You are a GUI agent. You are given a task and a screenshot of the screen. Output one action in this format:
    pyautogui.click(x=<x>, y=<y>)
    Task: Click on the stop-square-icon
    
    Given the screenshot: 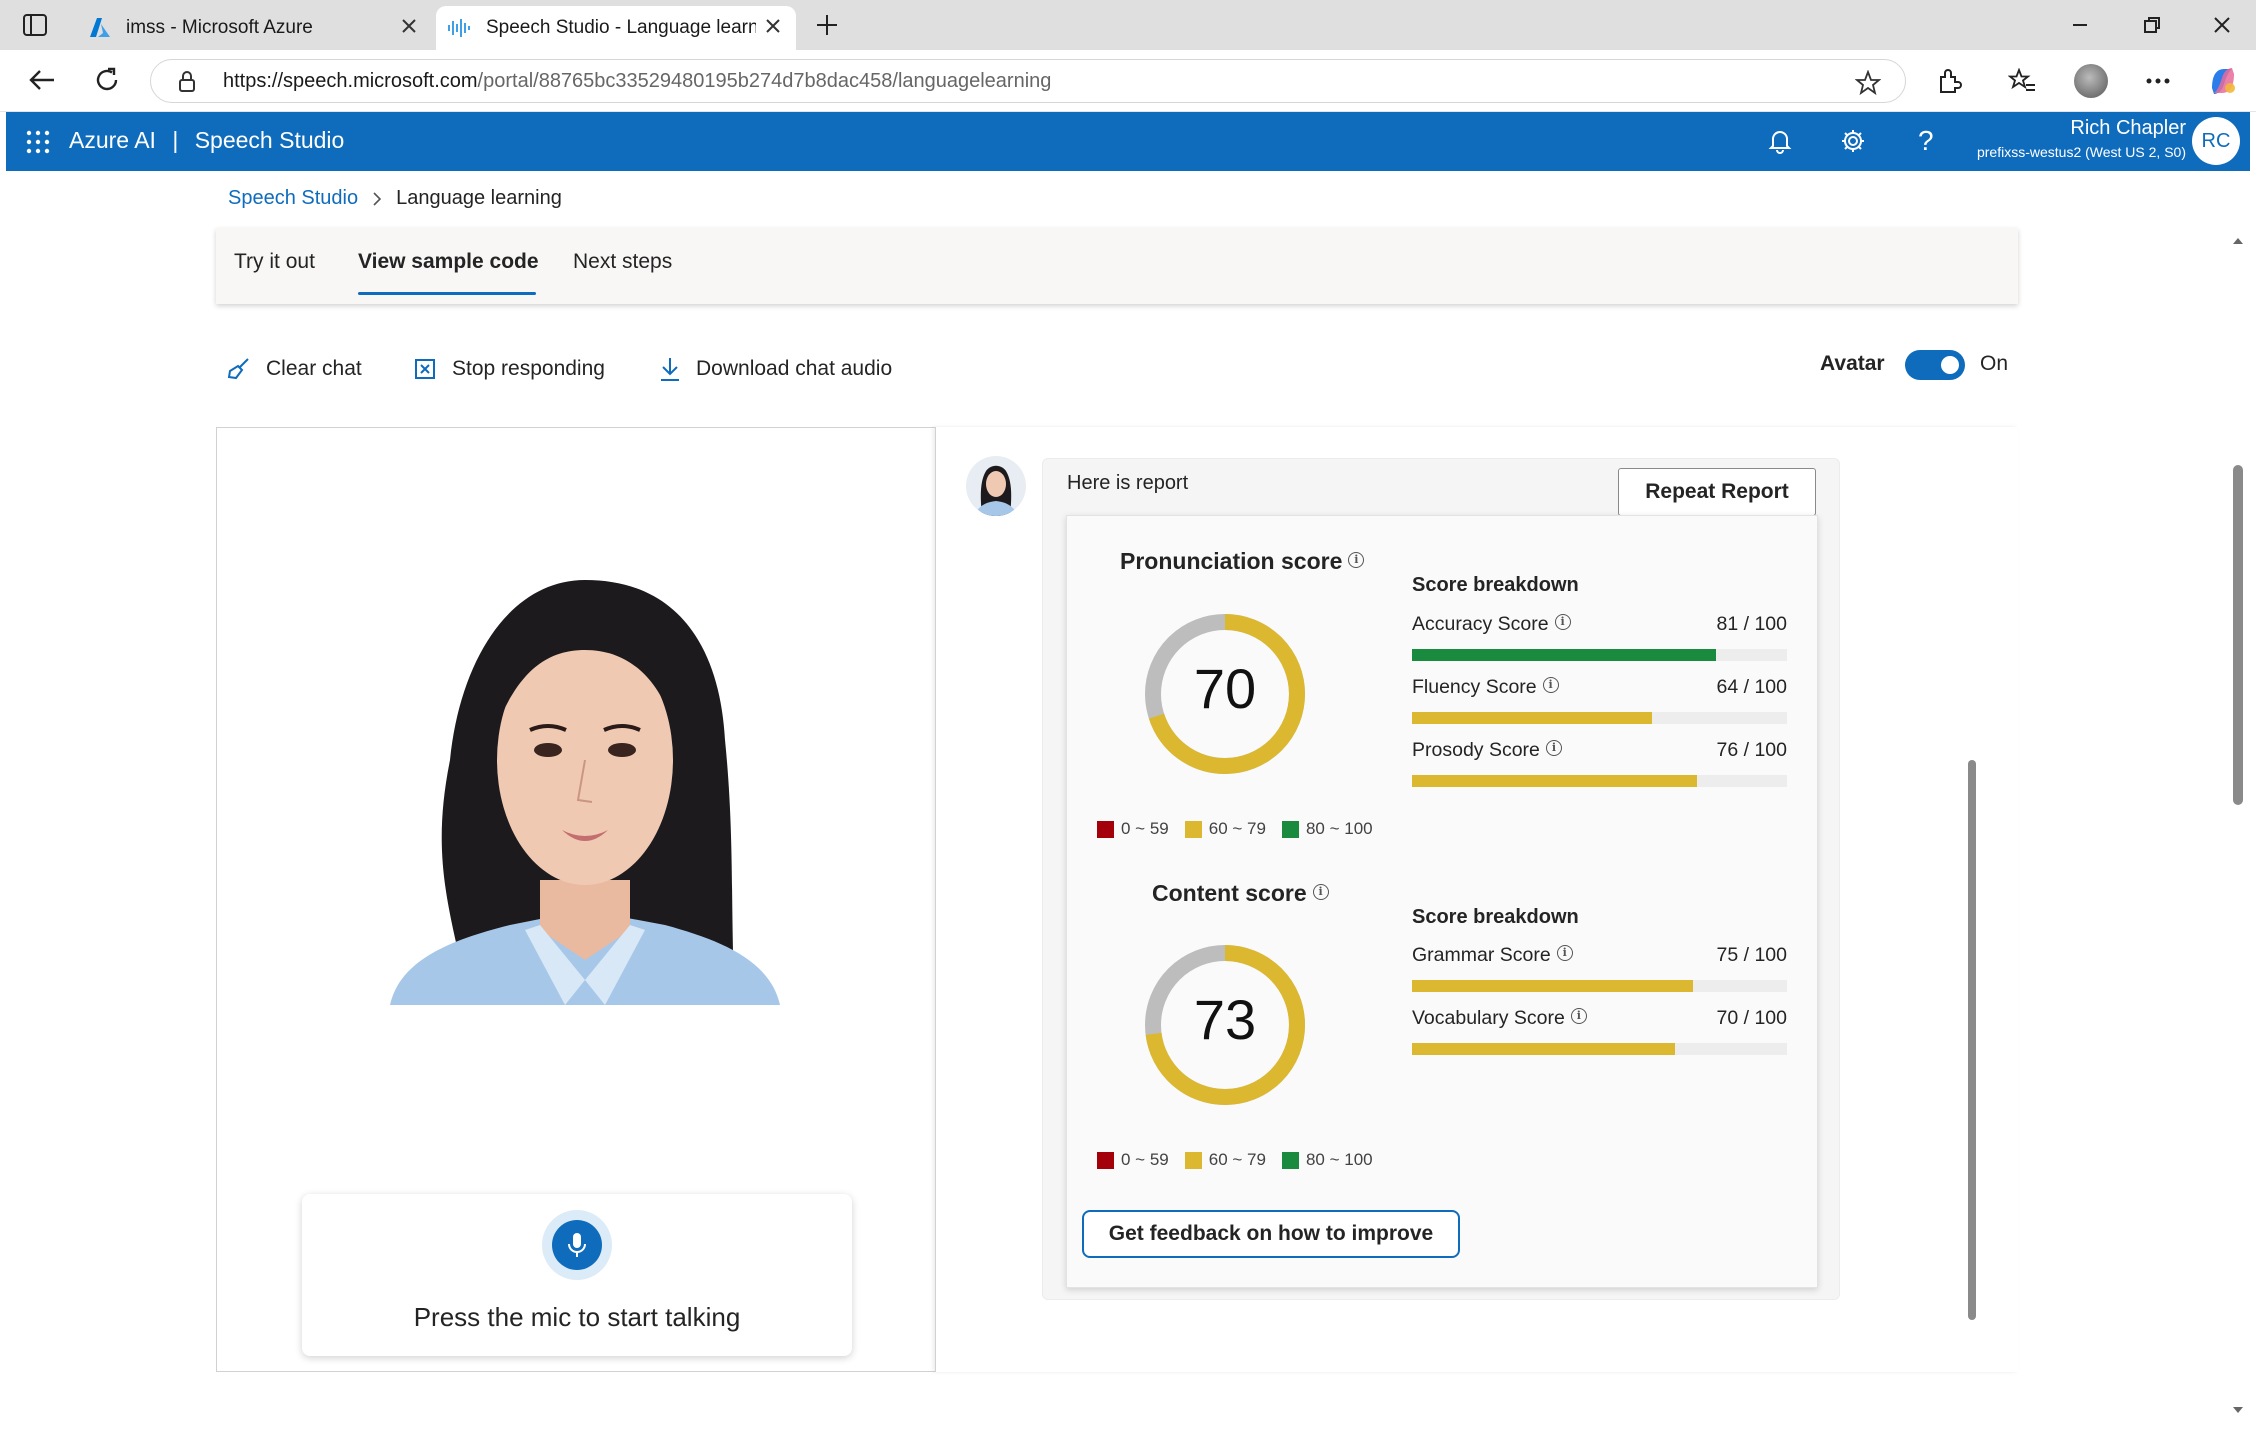 What is the action you would take?
    pyautogui.click(x=425, y=369)
    